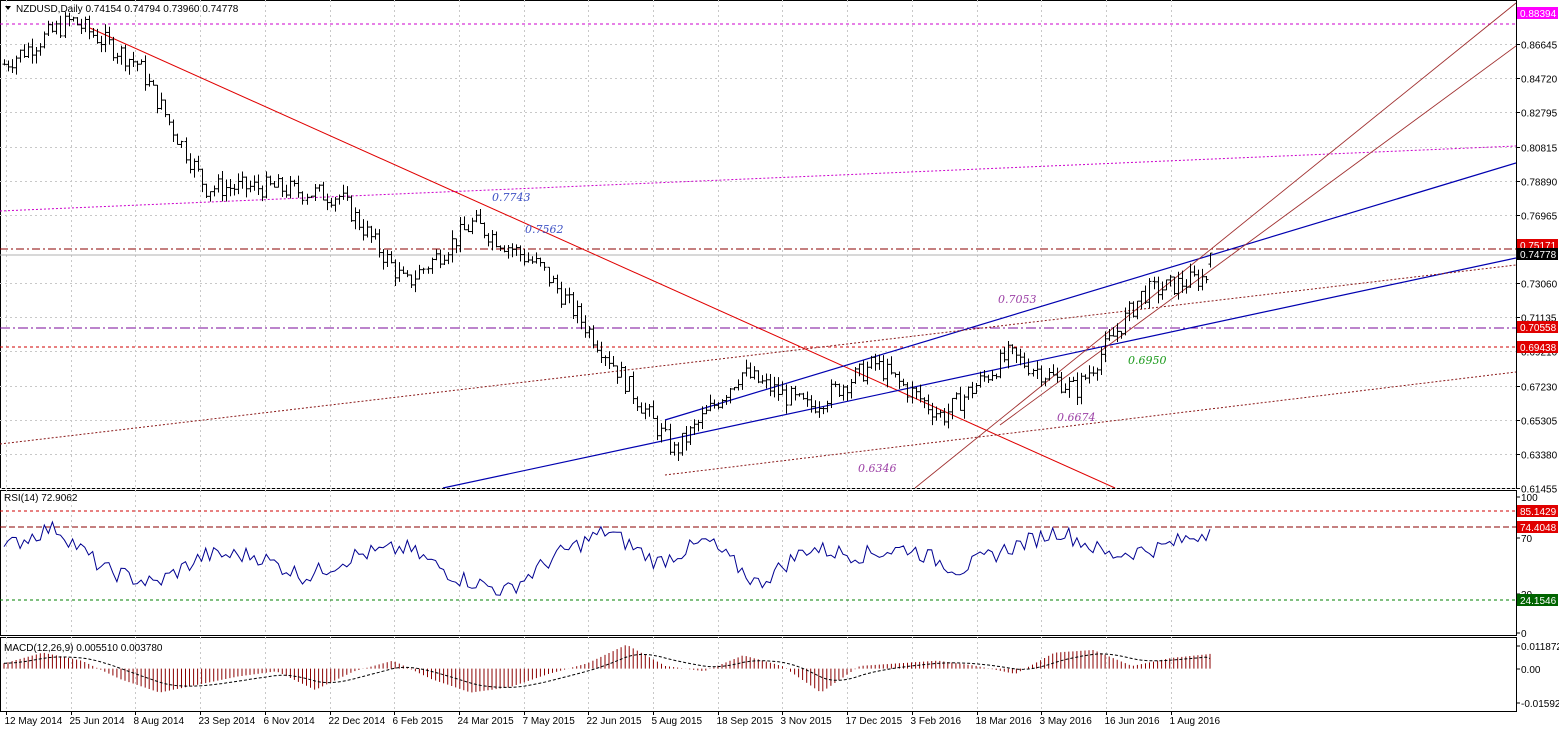  What do you see at coordinates (1538, 14) in the screenshot?
I see `price-badge-label: 0.88394` at bounding box center [1538, 14].